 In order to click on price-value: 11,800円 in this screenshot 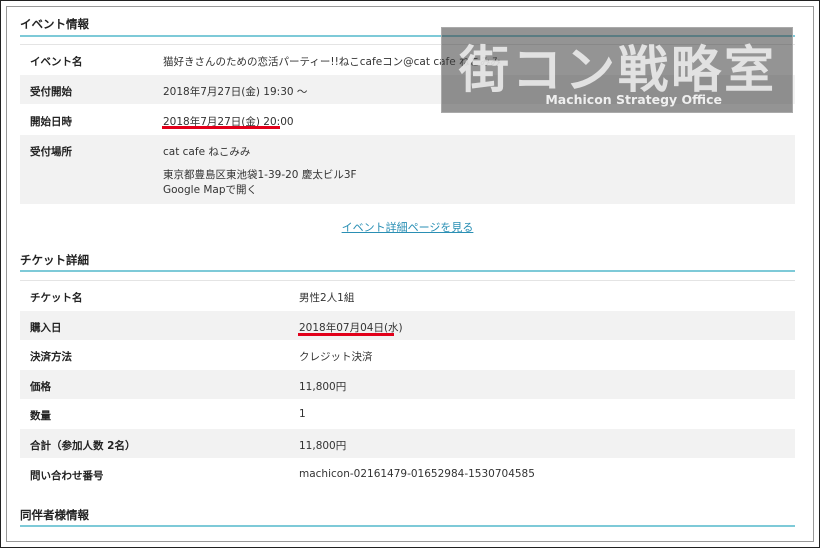, I will do `click(323, 387)`.